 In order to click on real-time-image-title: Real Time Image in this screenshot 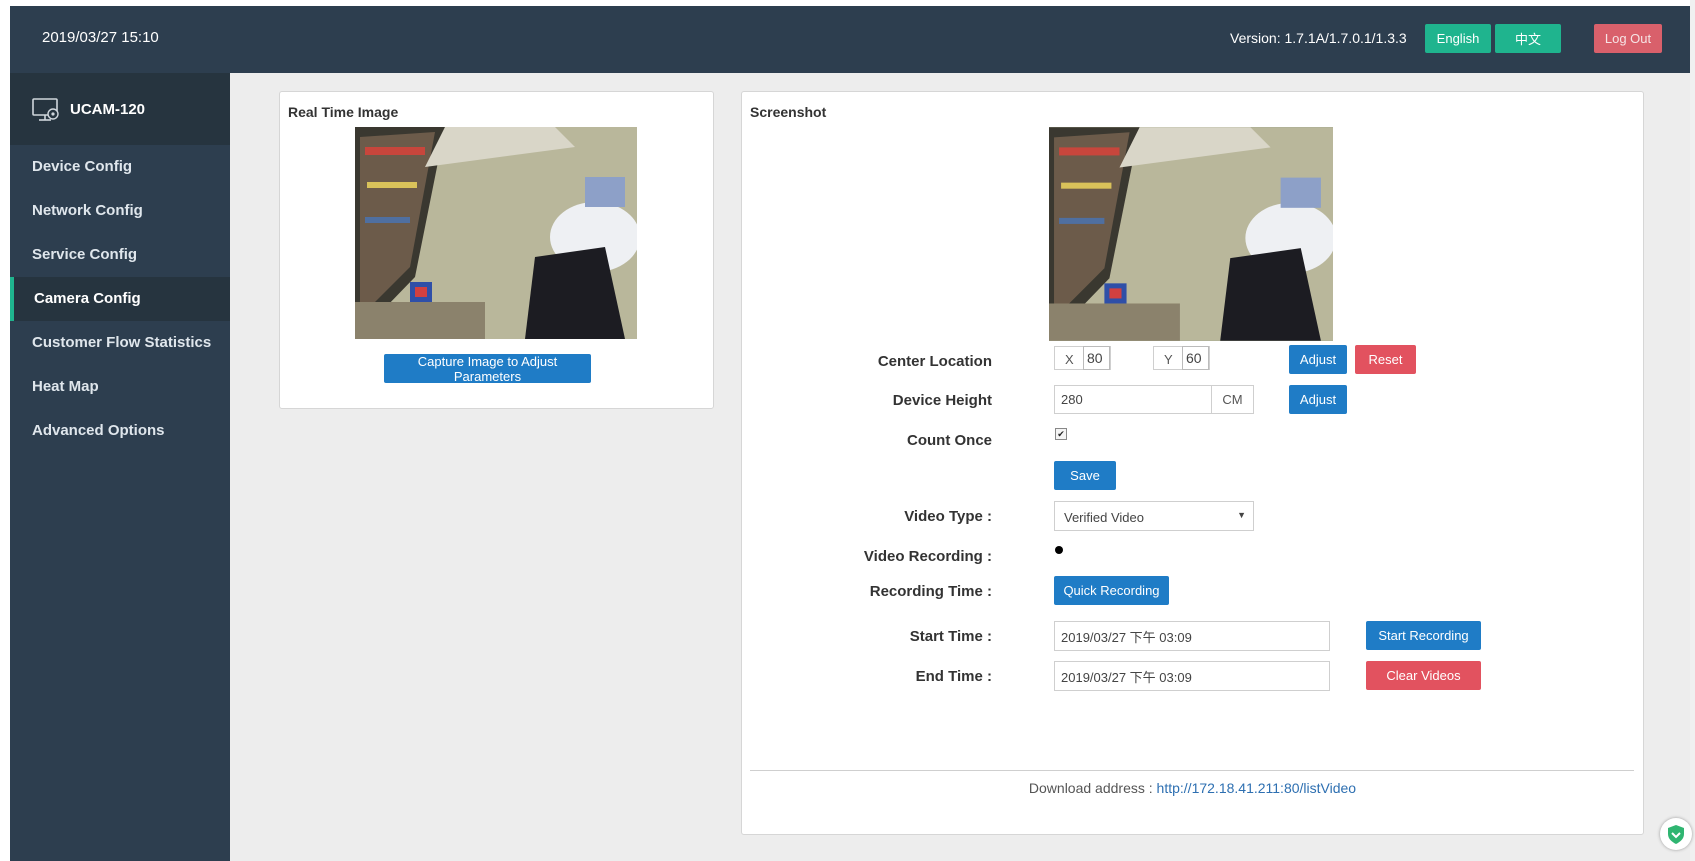, I will do `click(343, 112)`.